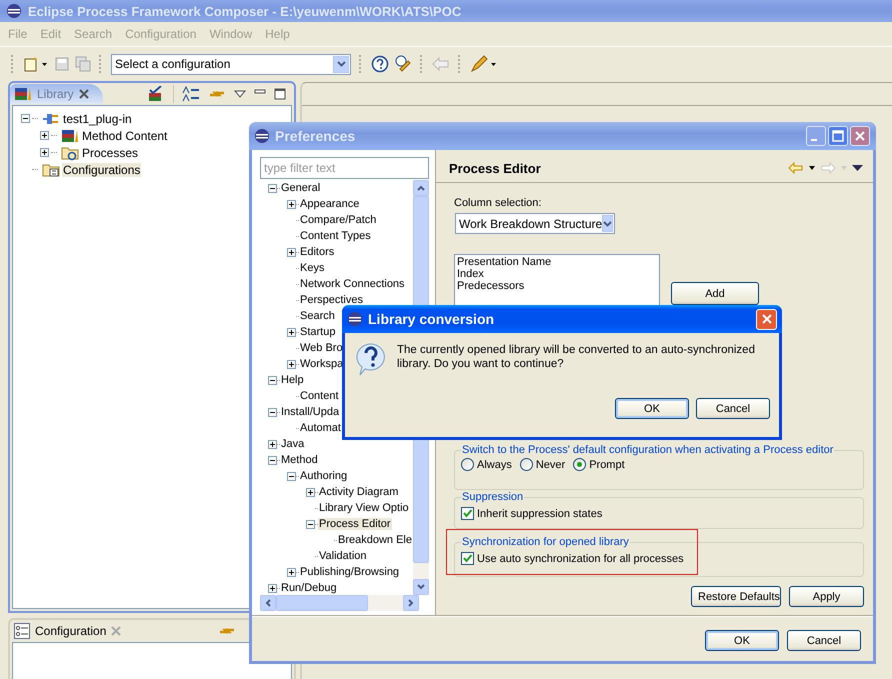 The image size is (892, 679). I want to click on arrow-left-icon, so click(268, 603).